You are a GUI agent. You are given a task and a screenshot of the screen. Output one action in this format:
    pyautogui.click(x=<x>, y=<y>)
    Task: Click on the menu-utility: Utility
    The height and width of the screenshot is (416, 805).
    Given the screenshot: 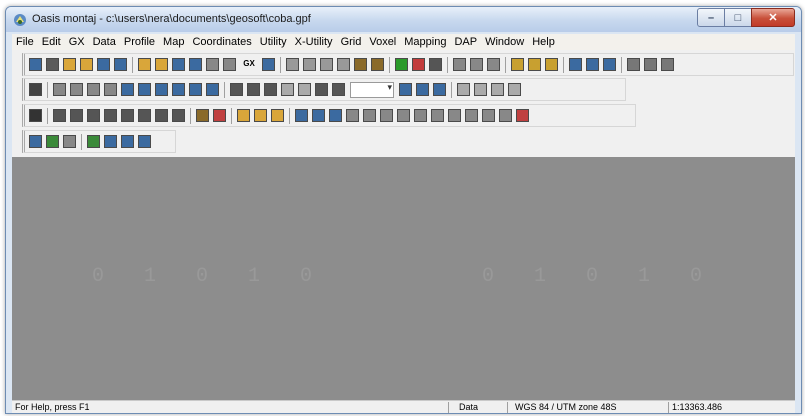 What is the action you would take?
    pyautogui.click(x=273, y=42)
    